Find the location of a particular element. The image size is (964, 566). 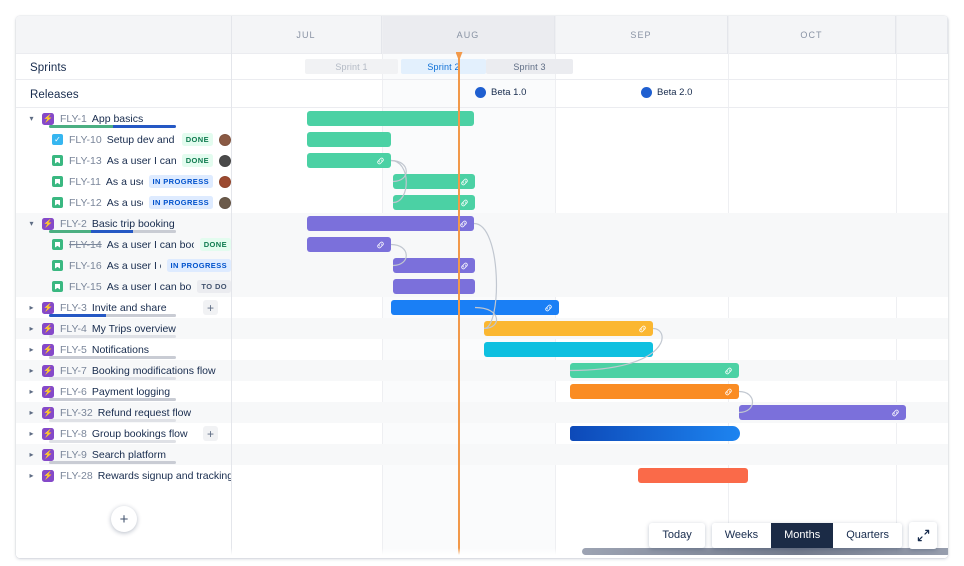

issue-summary: My Trips overview is located at coordinates (134, 329).